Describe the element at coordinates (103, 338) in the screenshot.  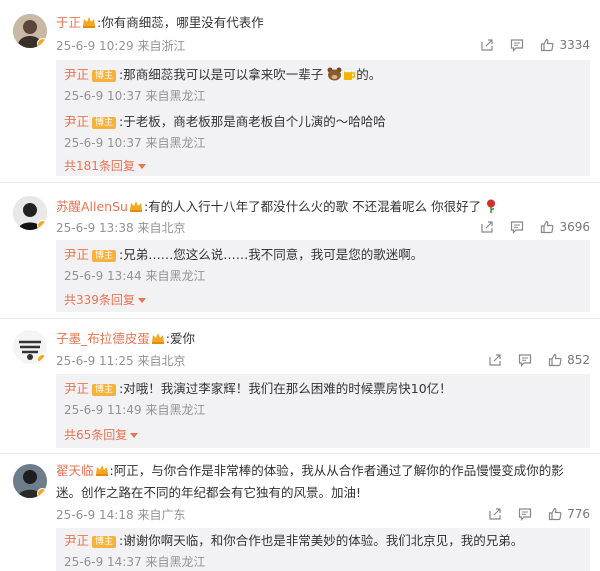
I see `username: 子墨_布拉德皮蛋` at that location.